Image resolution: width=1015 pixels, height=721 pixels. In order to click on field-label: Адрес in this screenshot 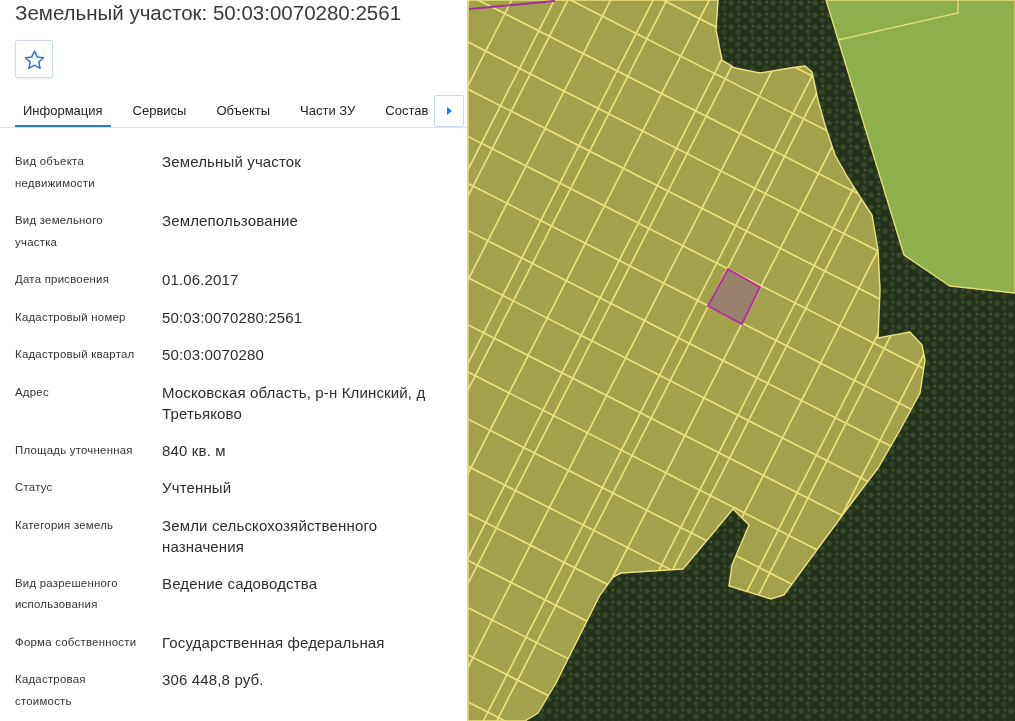, I will do `click(32, 392)`.